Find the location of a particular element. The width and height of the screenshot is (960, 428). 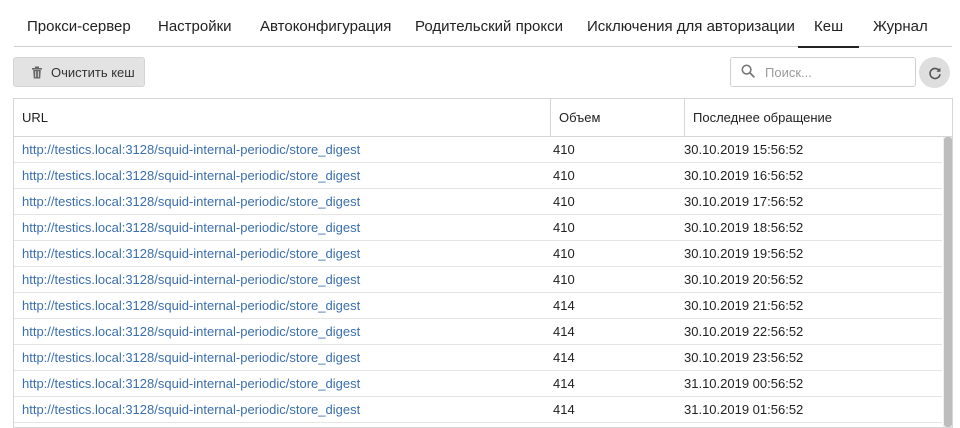

last-access-cell: 30.10.2019 17:56:52 is located at coordinates (744, 201).